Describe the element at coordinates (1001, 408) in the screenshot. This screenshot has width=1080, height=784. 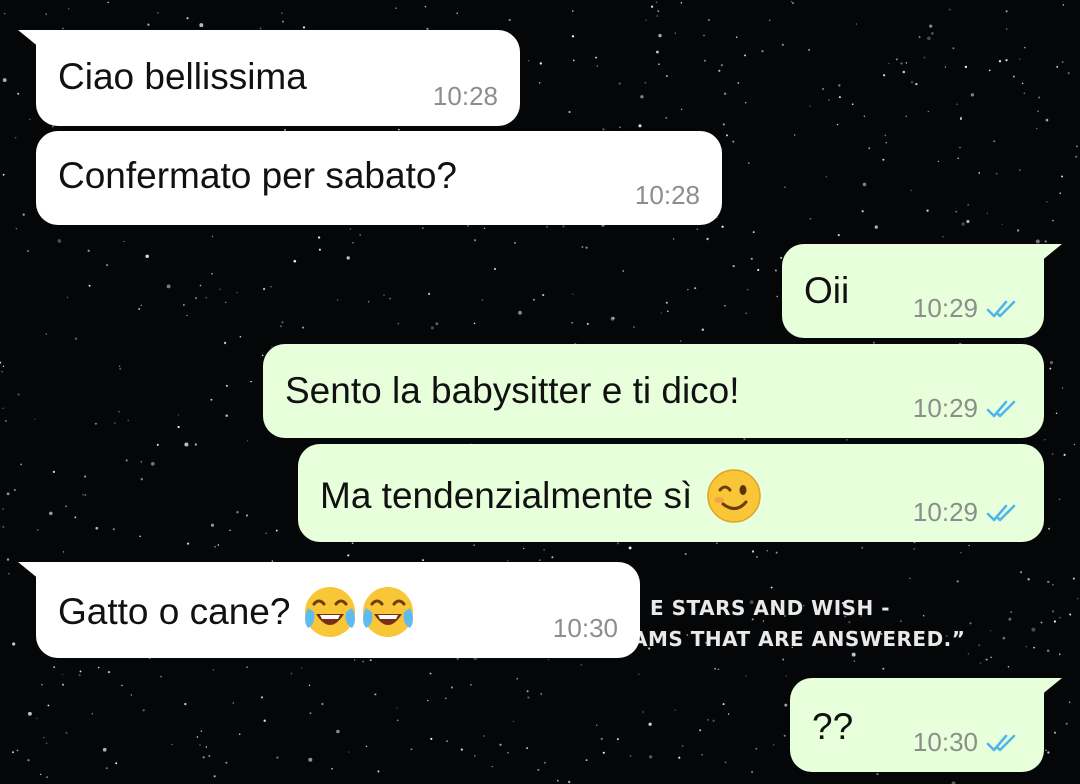
I see `read-double-check-icon` at that location.